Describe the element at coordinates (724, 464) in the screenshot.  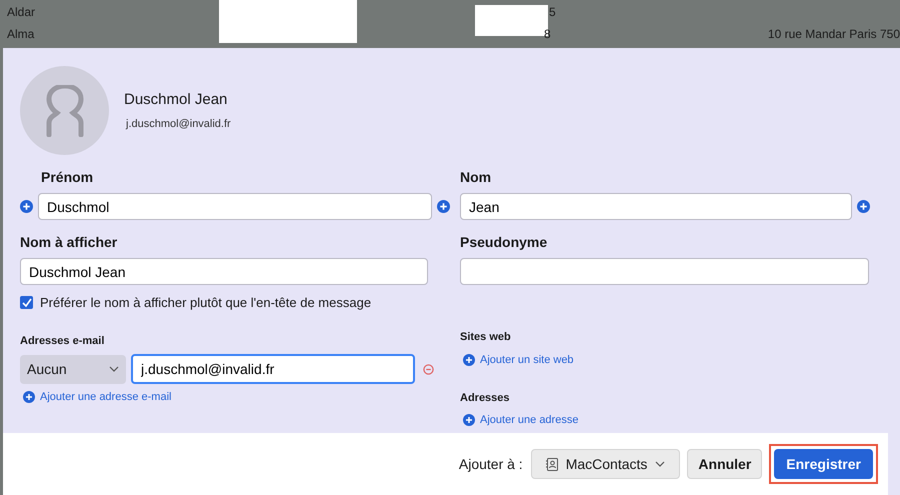
I see `cancel-button: Annuler` at that location.